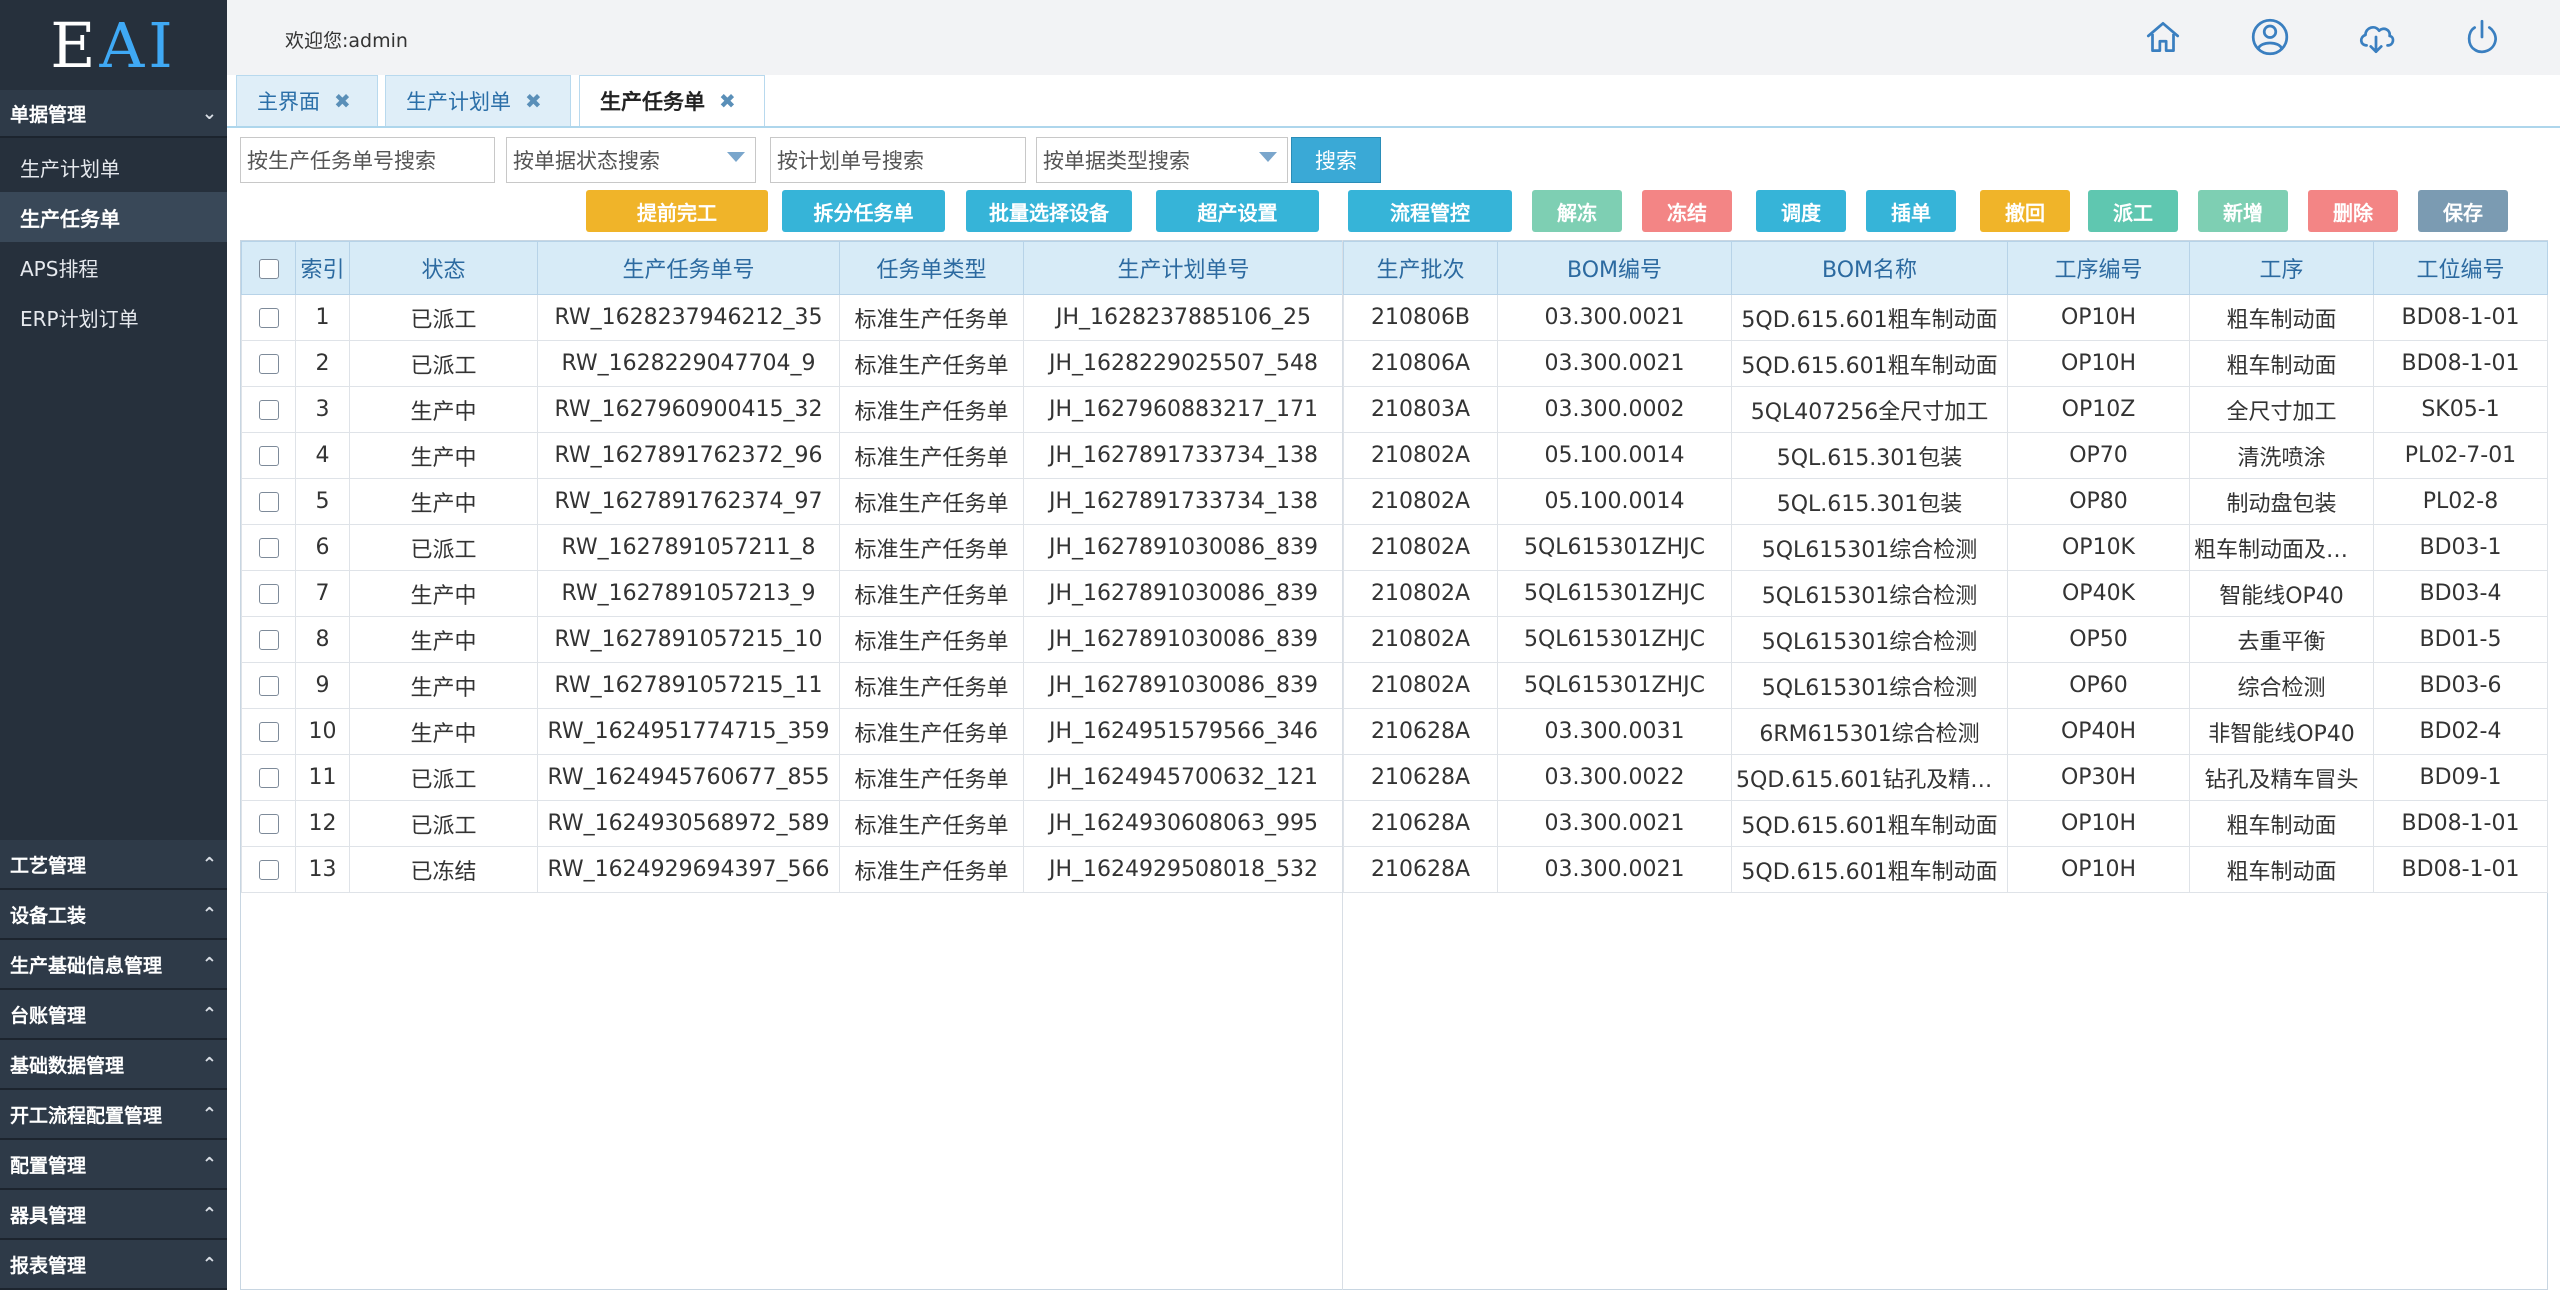 Image resolution: width=2560 pixels, height=1290 pixels. Describe the element at coordinates (677, 211) in the screenshot. I see `early-finish-button: 提前完工` at that location.